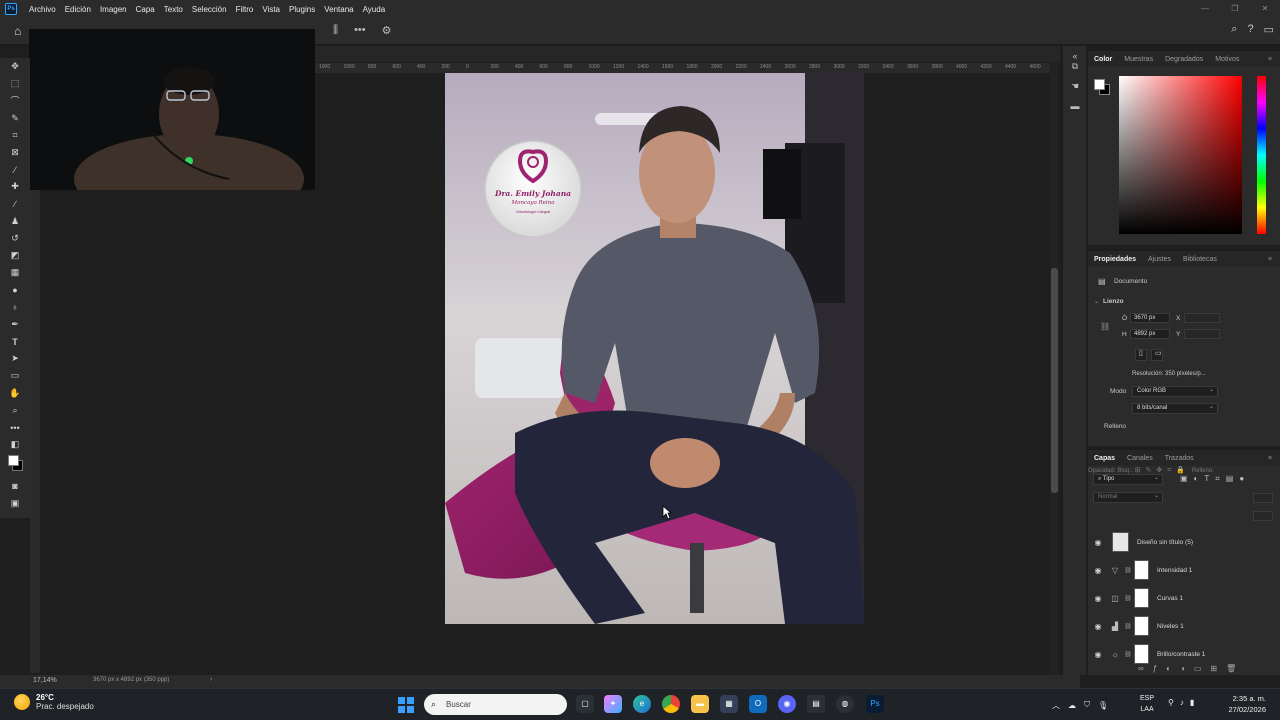 The width and height of the screenshot is (1280, 720). I want to click on weather-widget: 26°C Prac. despejado, so click(54, 702).